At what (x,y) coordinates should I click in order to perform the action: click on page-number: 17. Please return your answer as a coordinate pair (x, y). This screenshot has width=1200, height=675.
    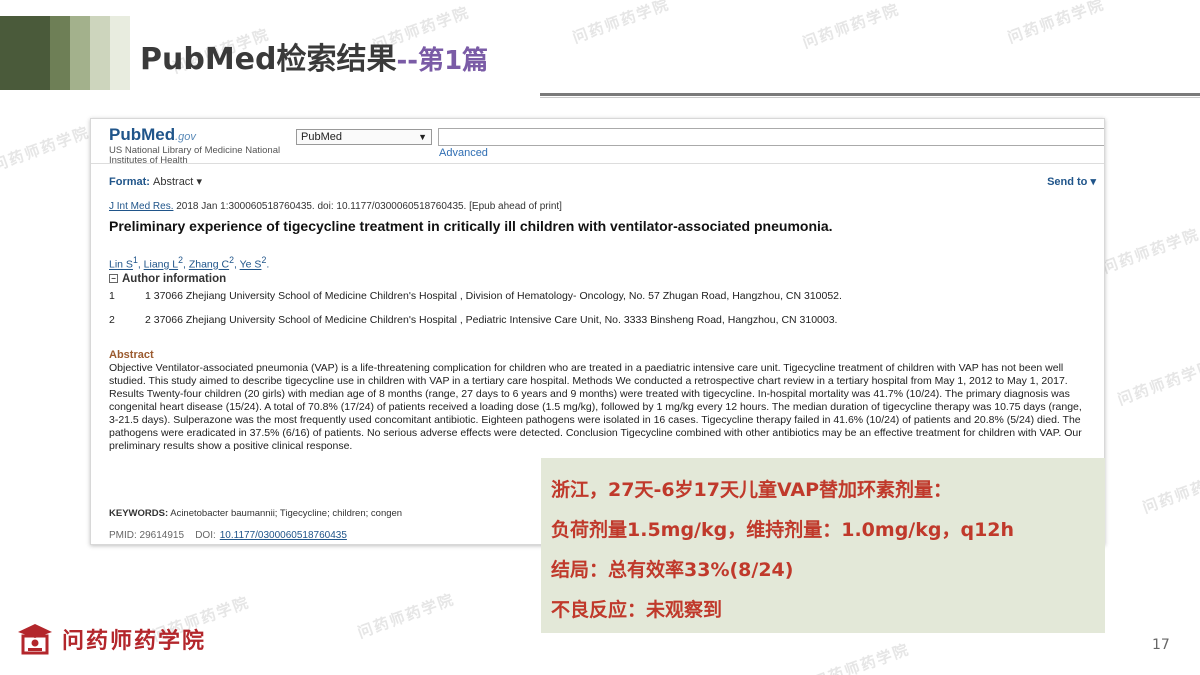
    Looking at the image, I should click on (1161, 645).